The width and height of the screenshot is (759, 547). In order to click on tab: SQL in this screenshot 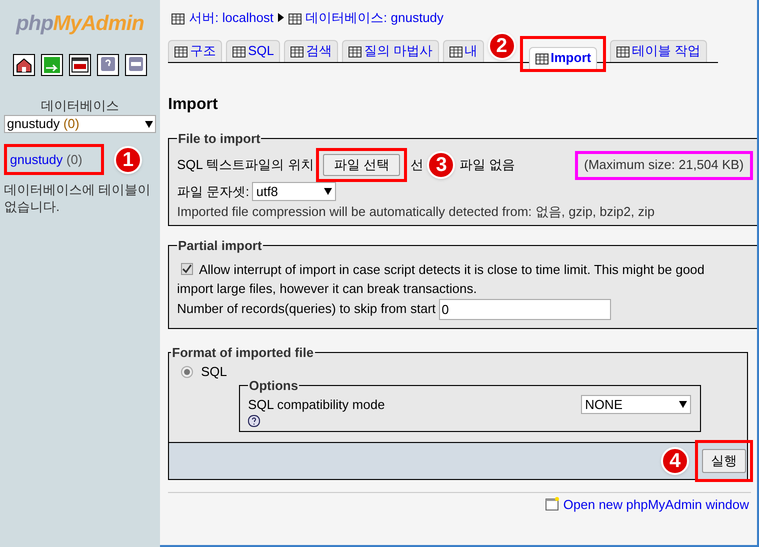, I will do `click(253, 51)`.